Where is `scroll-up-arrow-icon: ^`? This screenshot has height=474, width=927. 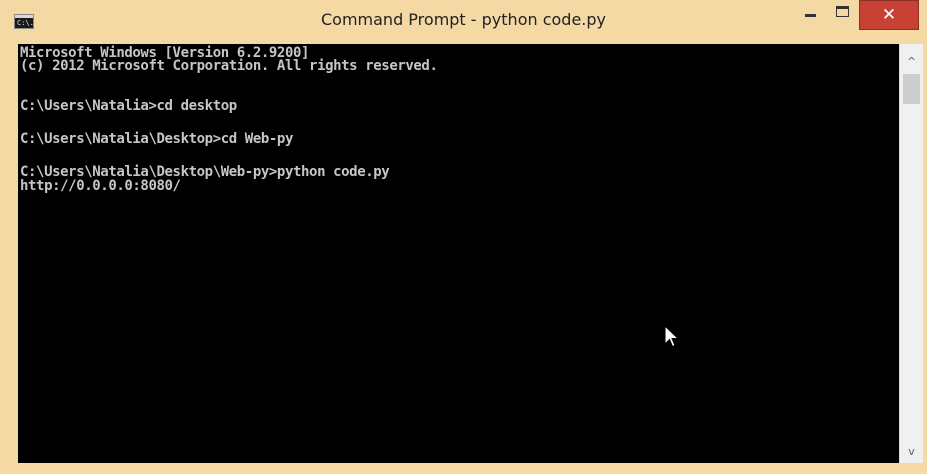 scroll-up-arrow-icon: ^ is located at coordinates (911, 62).